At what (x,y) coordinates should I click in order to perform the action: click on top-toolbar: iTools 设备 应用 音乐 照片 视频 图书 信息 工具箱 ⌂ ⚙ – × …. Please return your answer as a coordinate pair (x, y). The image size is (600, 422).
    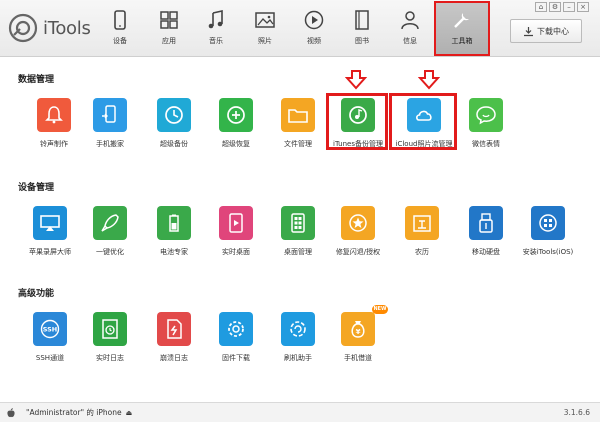
    Looking at the image, I should click on (300, 28).